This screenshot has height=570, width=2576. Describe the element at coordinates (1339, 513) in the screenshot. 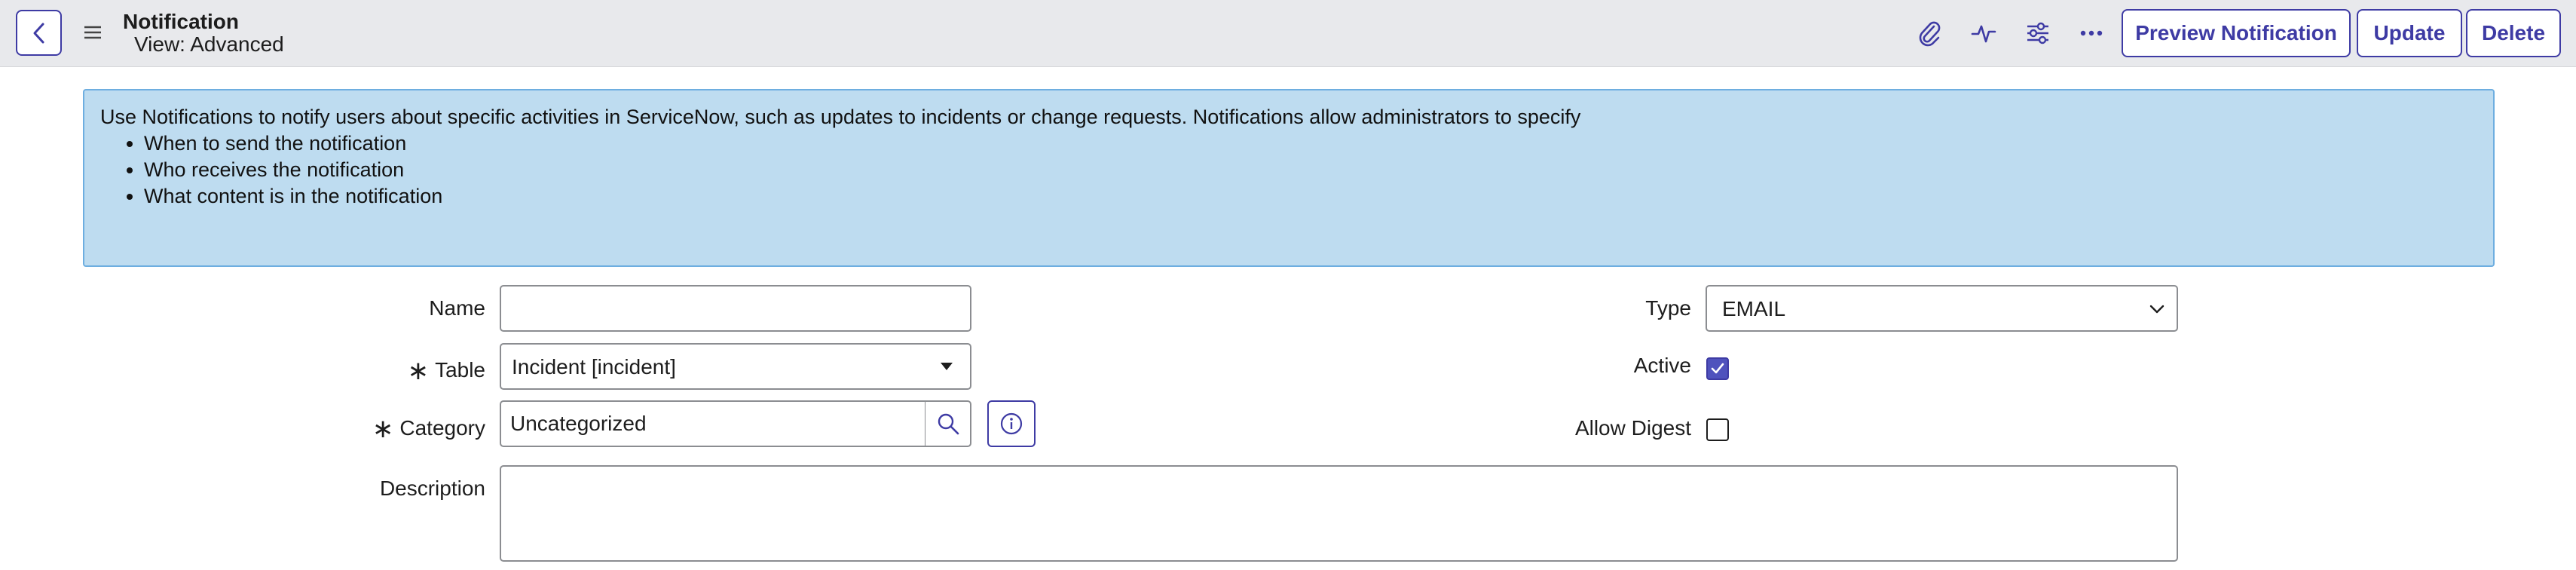

I see `description-textarea` at that location.